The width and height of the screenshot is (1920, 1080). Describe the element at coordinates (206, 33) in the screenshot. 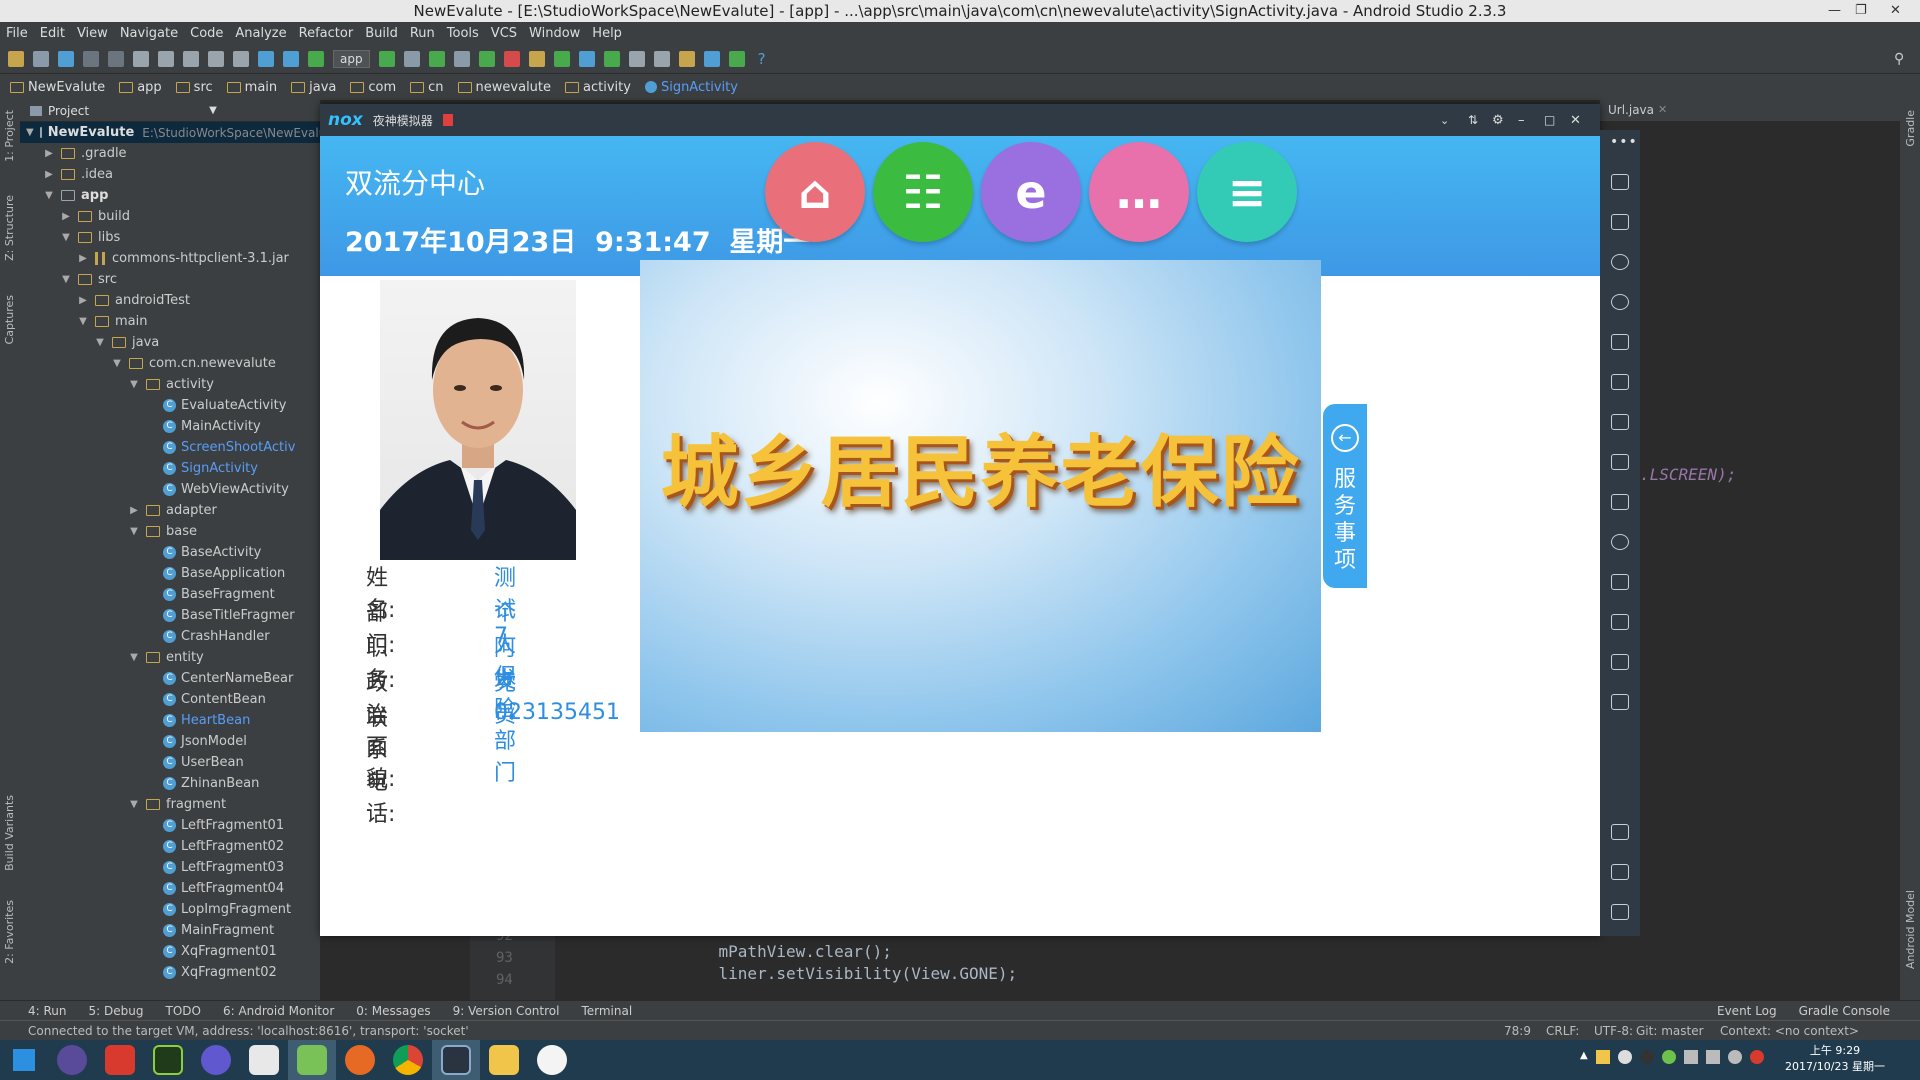

I see `menu-code: Code` at that location.